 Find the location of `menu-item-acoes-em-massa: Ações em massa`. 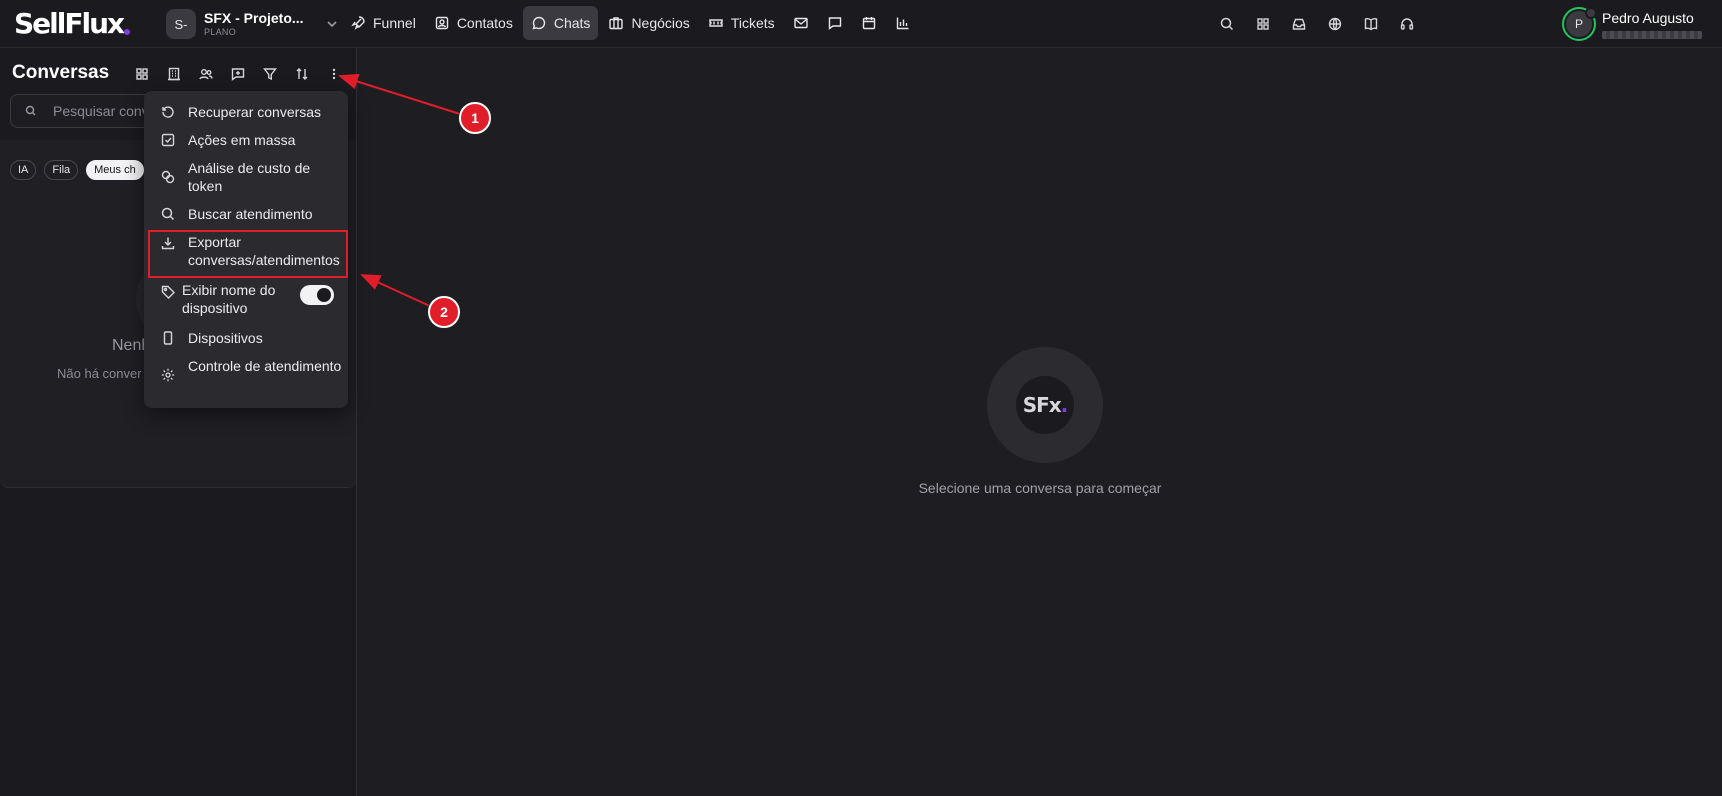

menu-item-acoes-em-massa: Ações em massa is located at coordinates (246, 141).